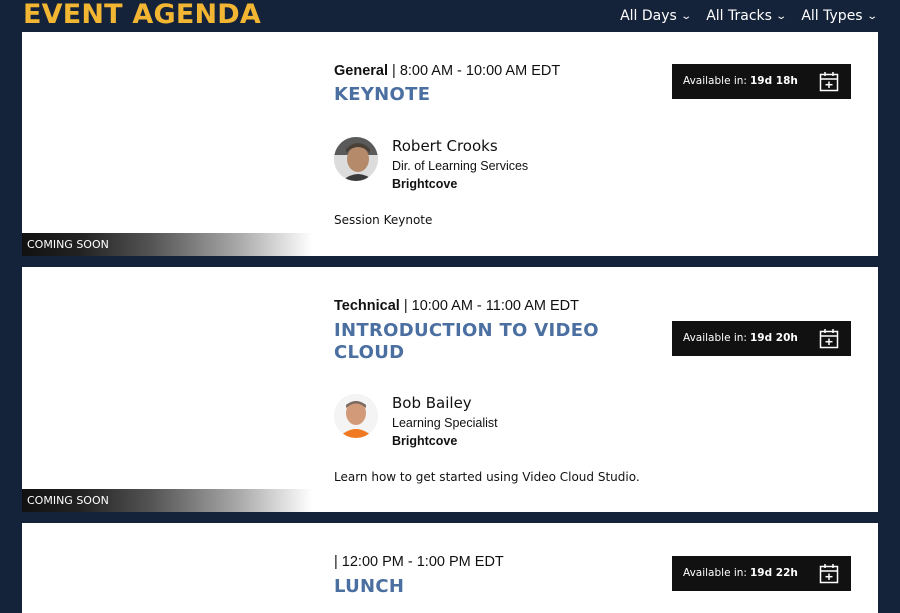 The image size is (900, 613). Describe the element at coordinates (484, 342) in the screenshot. I see `session-title: INTRODUCTION TO VIDEO CLOUD` at that location.